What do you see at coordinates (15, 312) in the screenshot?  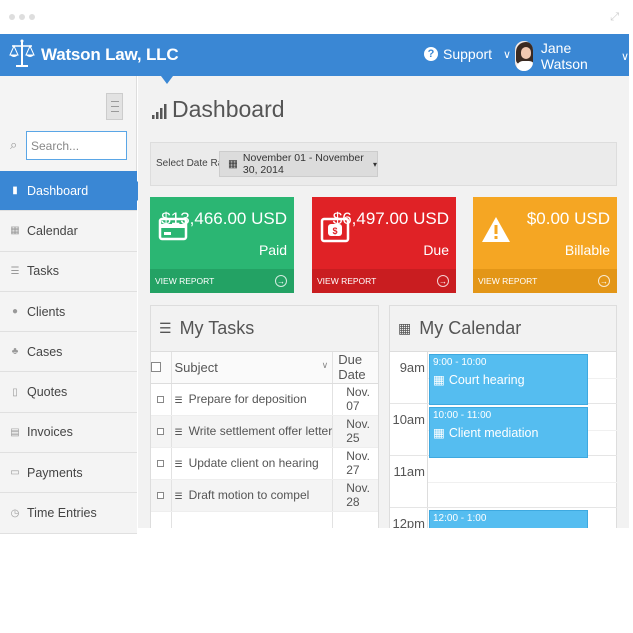 I see `users-icon: ●` at bounding box center [15, 312].